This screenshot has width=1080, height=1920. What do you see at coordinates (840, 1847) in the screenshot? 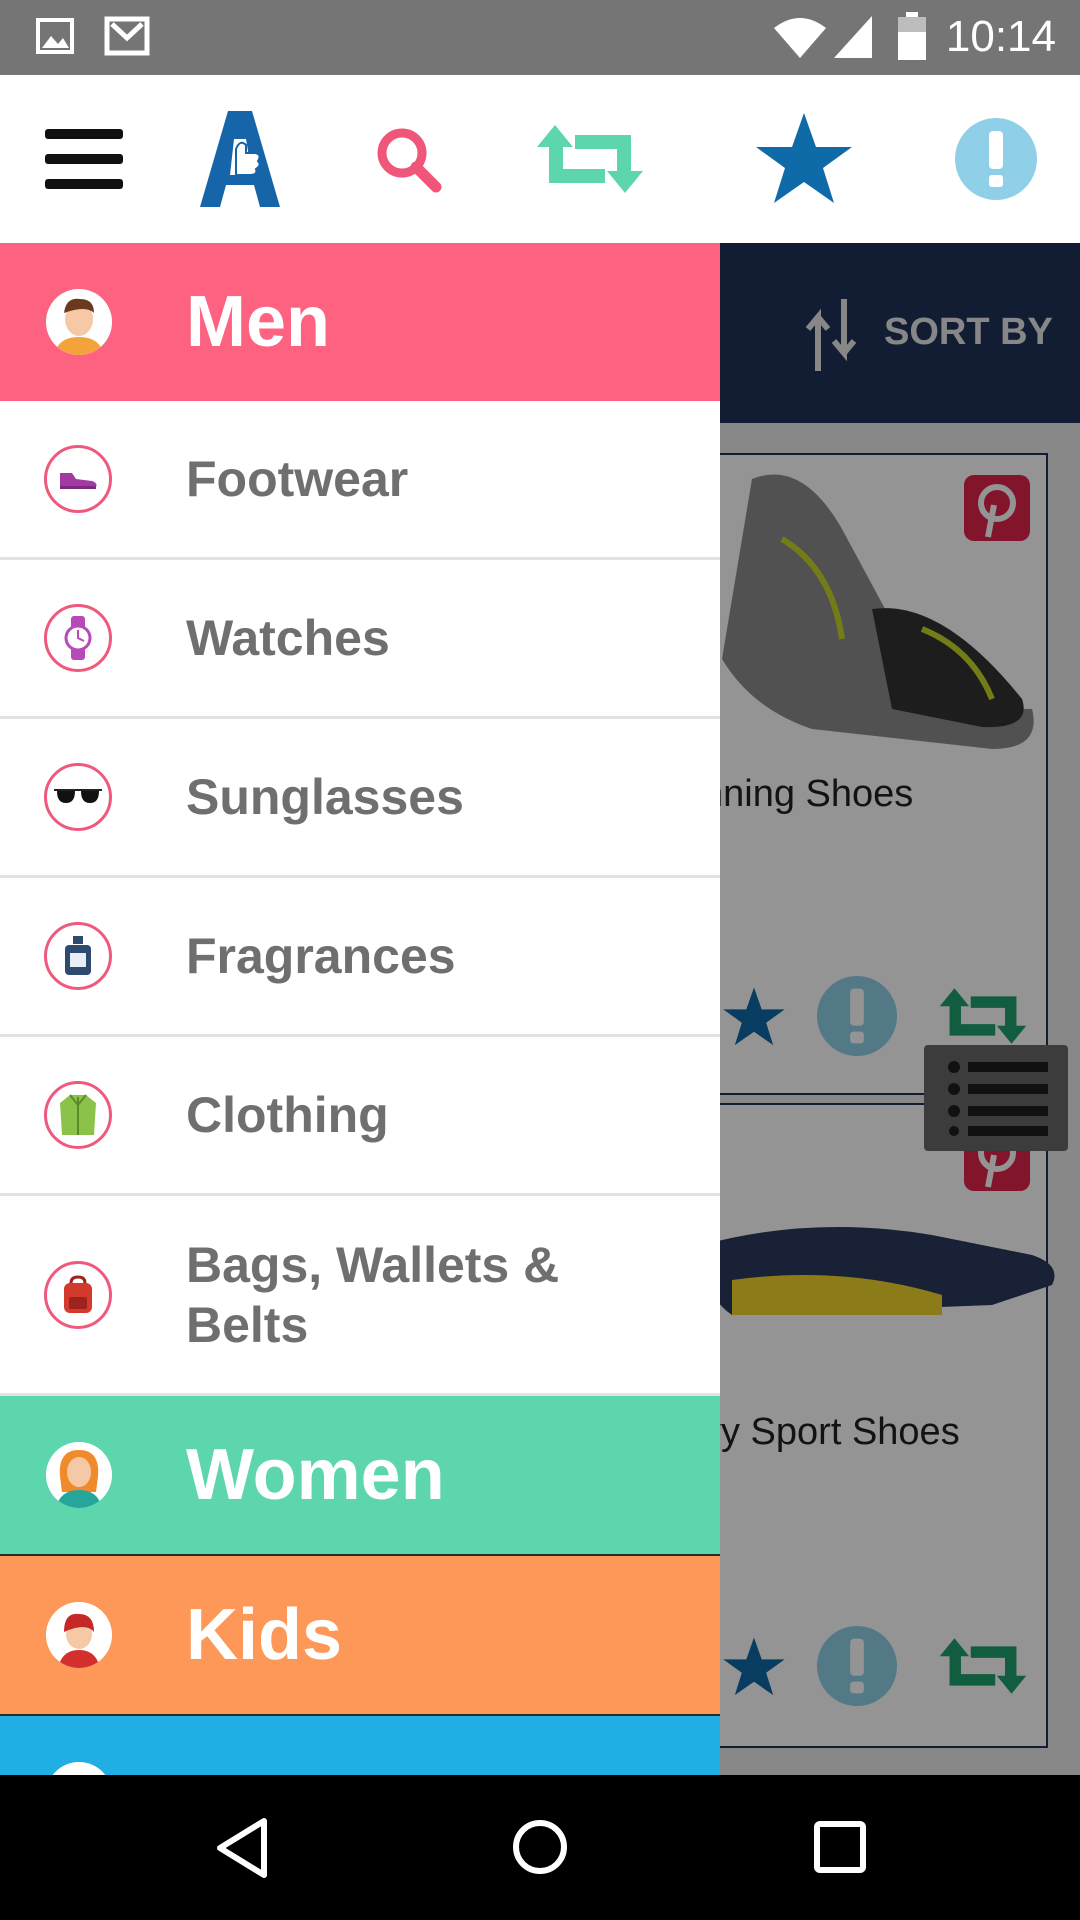
I see `recents-icon` at bounding box center [840, 1847].